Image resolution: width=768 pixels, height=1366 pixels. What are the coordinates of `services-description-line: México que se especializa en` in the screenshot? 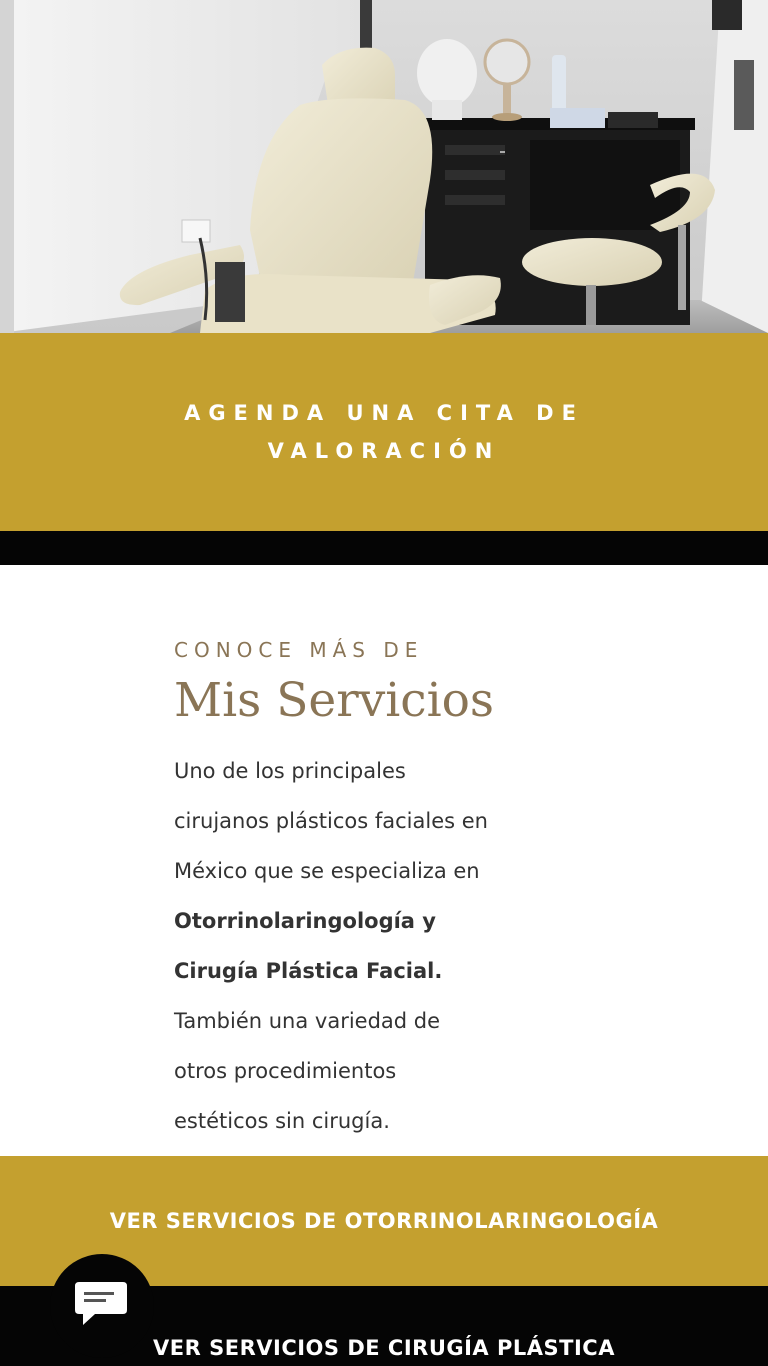 It's located at (327, 871).